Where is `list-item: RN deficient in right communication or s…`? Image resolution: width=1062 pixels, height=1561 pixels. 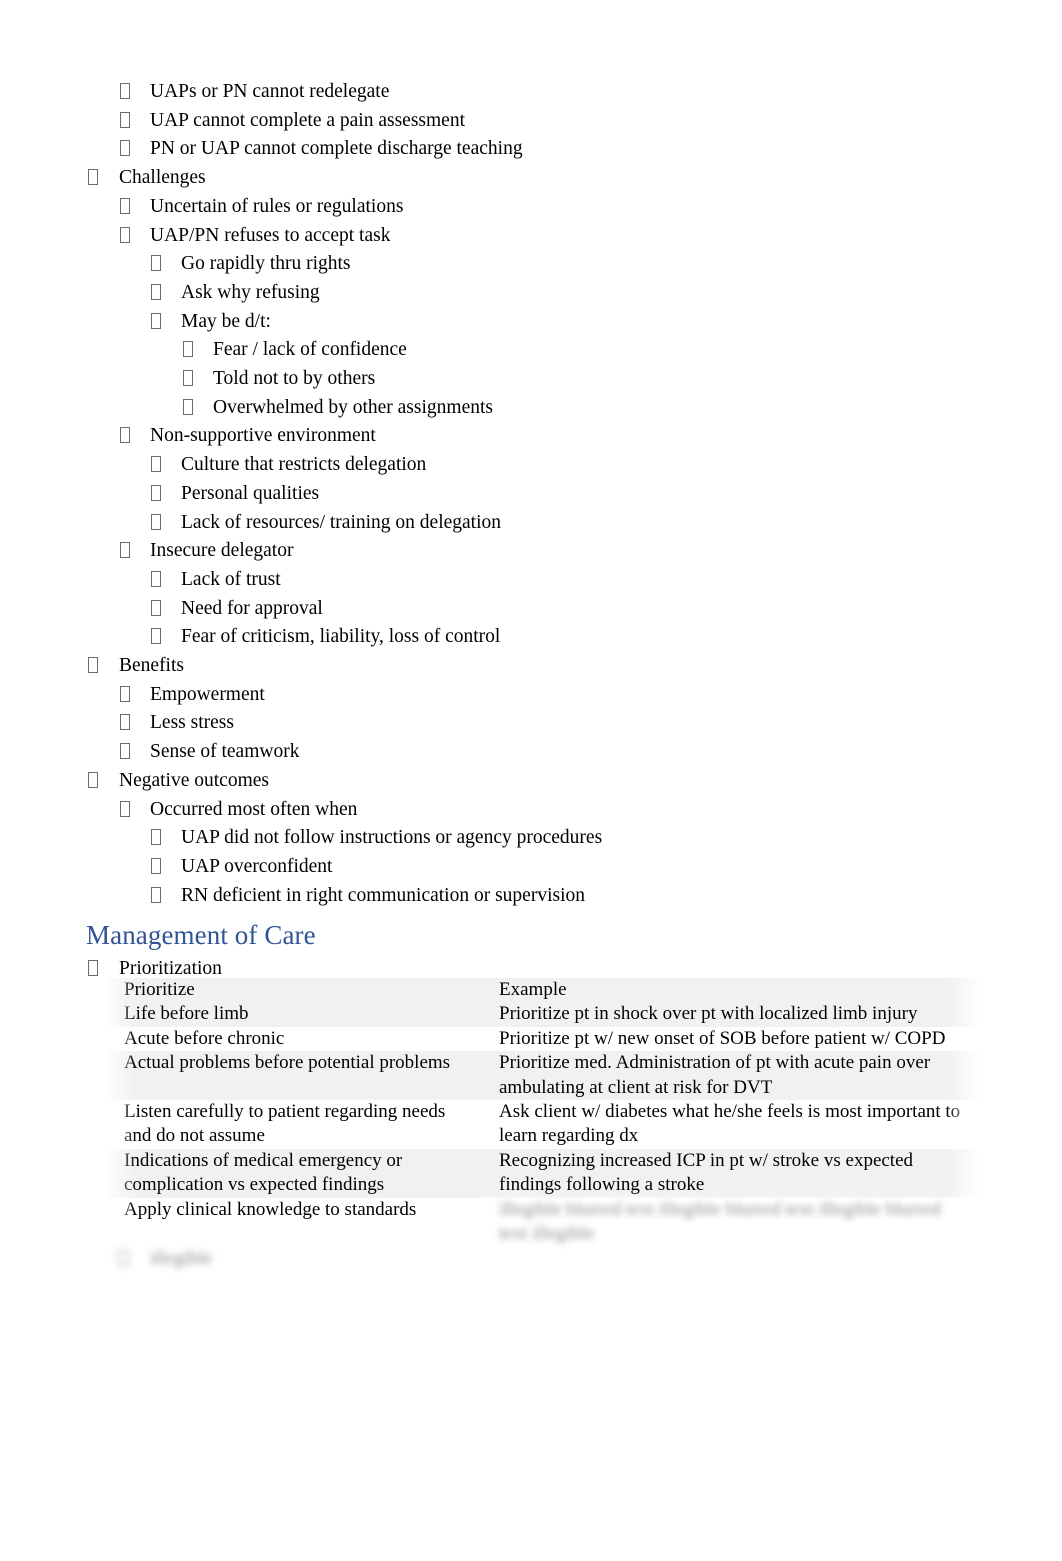
list-item: RN deficient in right communication or s… is located at coordinates (531, 896).